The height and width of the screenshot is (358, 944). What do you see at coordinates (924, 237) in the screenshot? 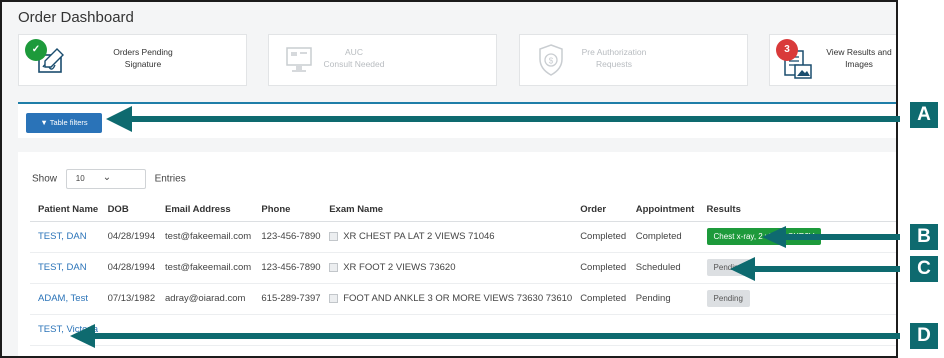
I see `callout-b: B` at bounding box center [924, 237].